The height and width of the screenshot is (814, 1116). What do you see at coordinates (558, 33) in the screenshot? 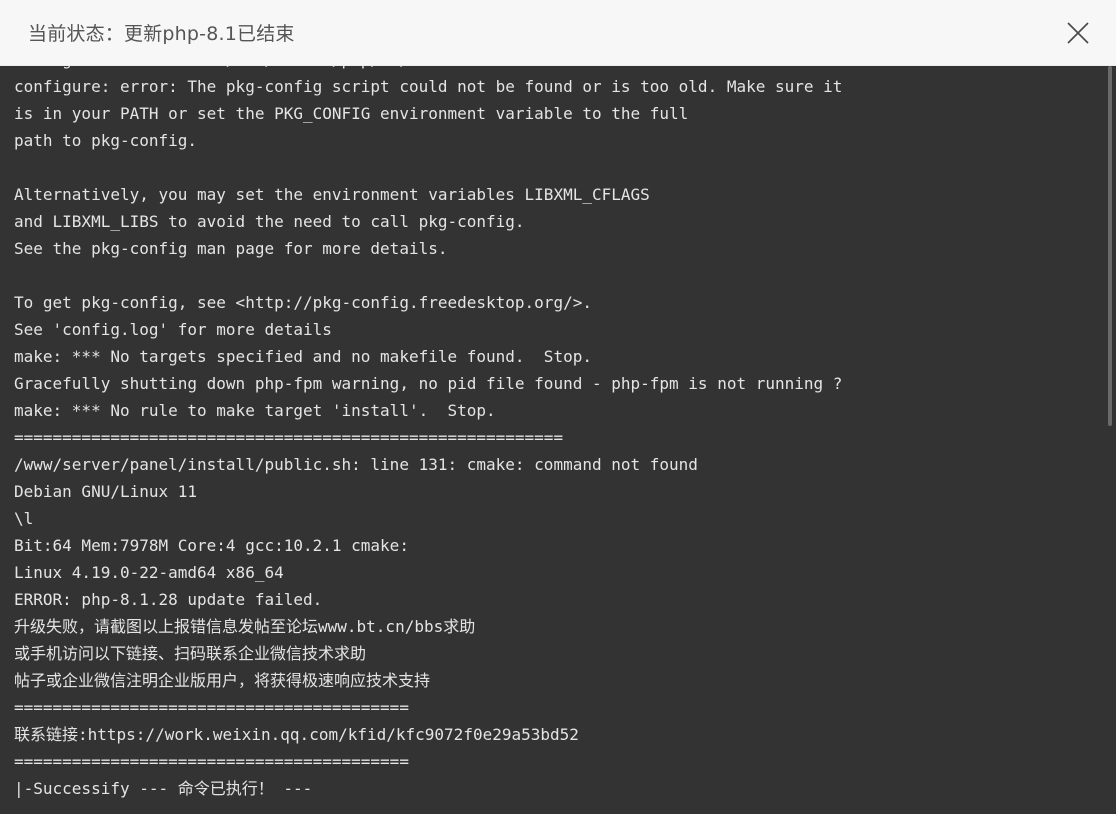
I see `dialog-header: 当前状态：更新php-8.1已结束` at bounding box center [558, 33].